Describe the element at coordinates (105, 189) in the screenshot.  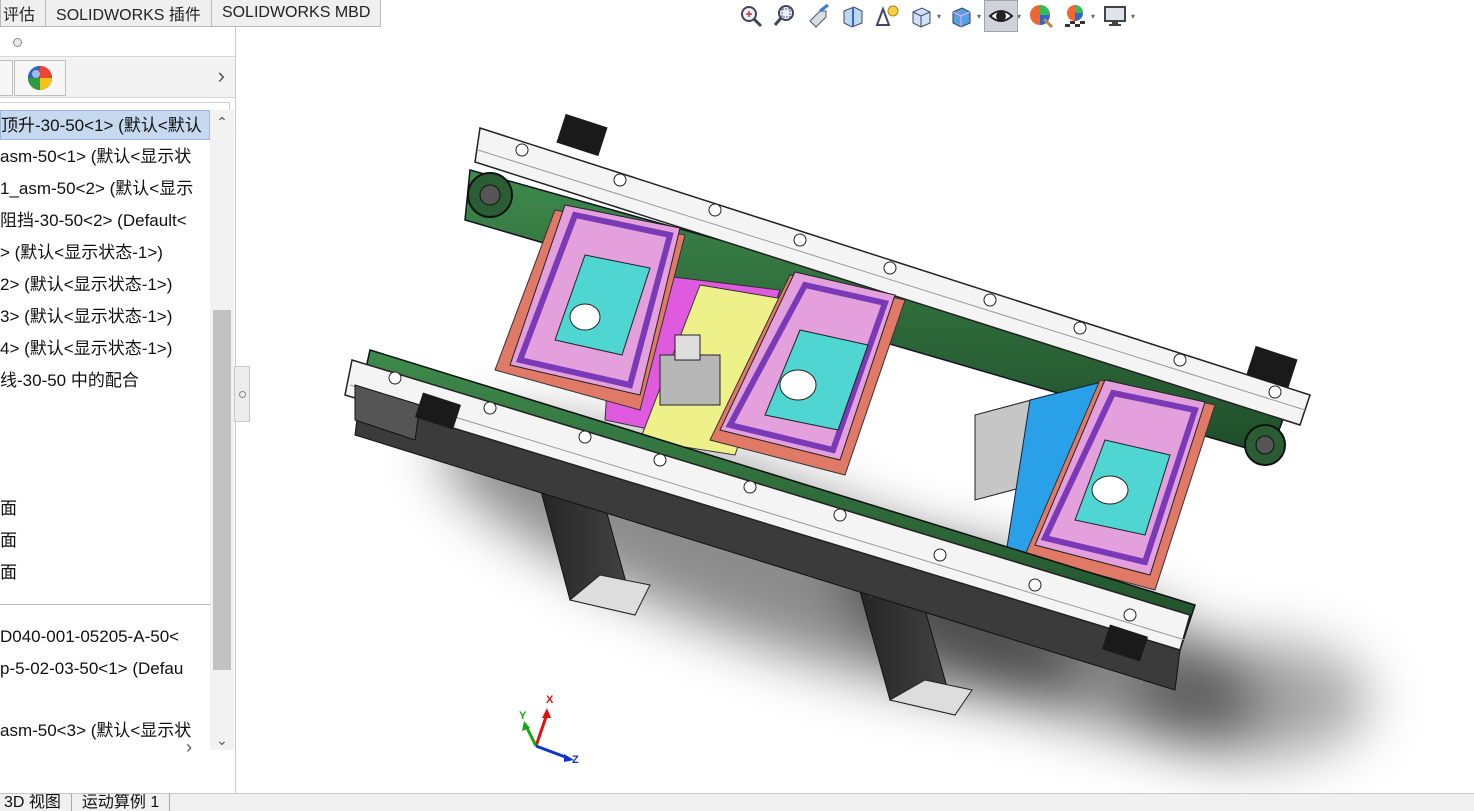
I see `tree-item: 1_asm-50<2> (默认<显示` at that location.